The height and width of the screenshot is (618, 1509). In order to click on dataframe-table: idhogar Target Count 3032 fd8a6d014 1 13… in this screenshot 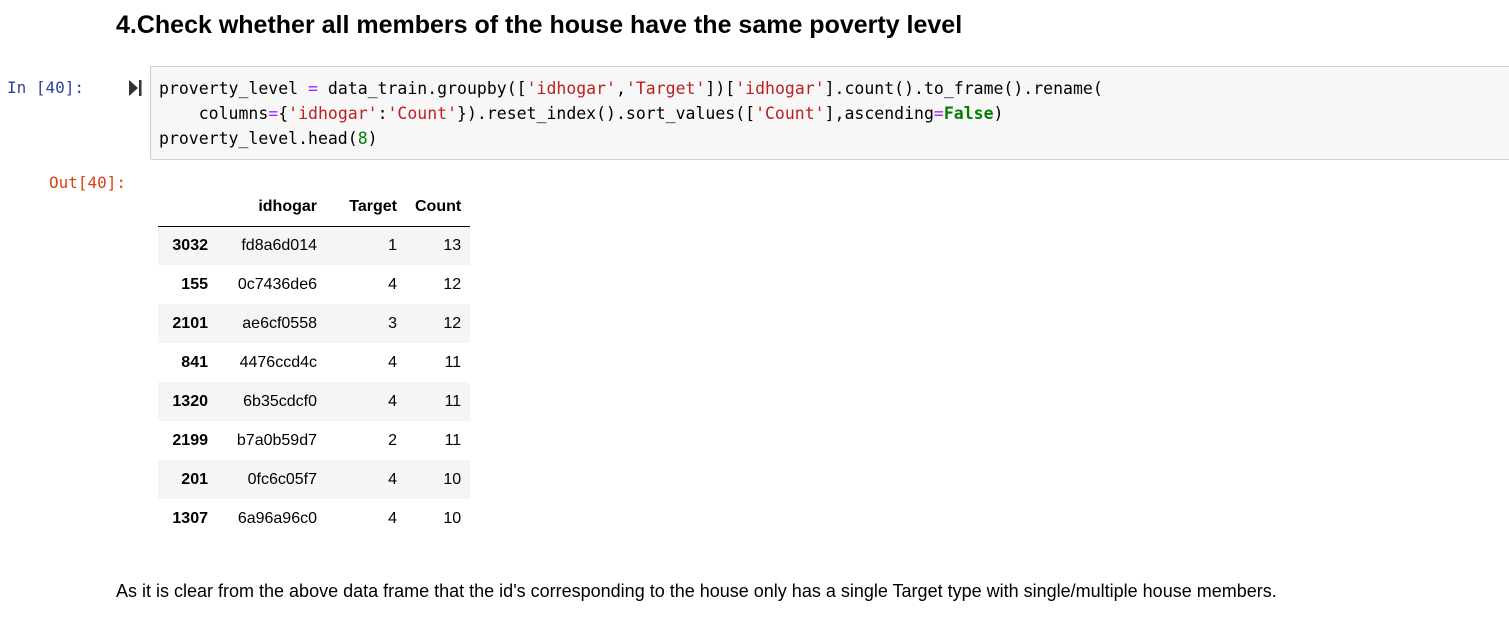, I will do `click(314, 363)`.